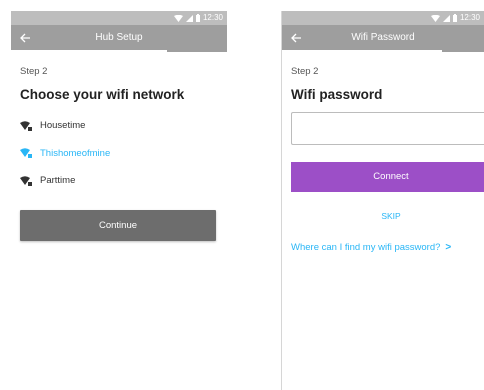 This screenshot has height=390, width=484. Describe the element at coordinates (63, 126) in the screenshot. I see `network-name: Housetime` at that location.